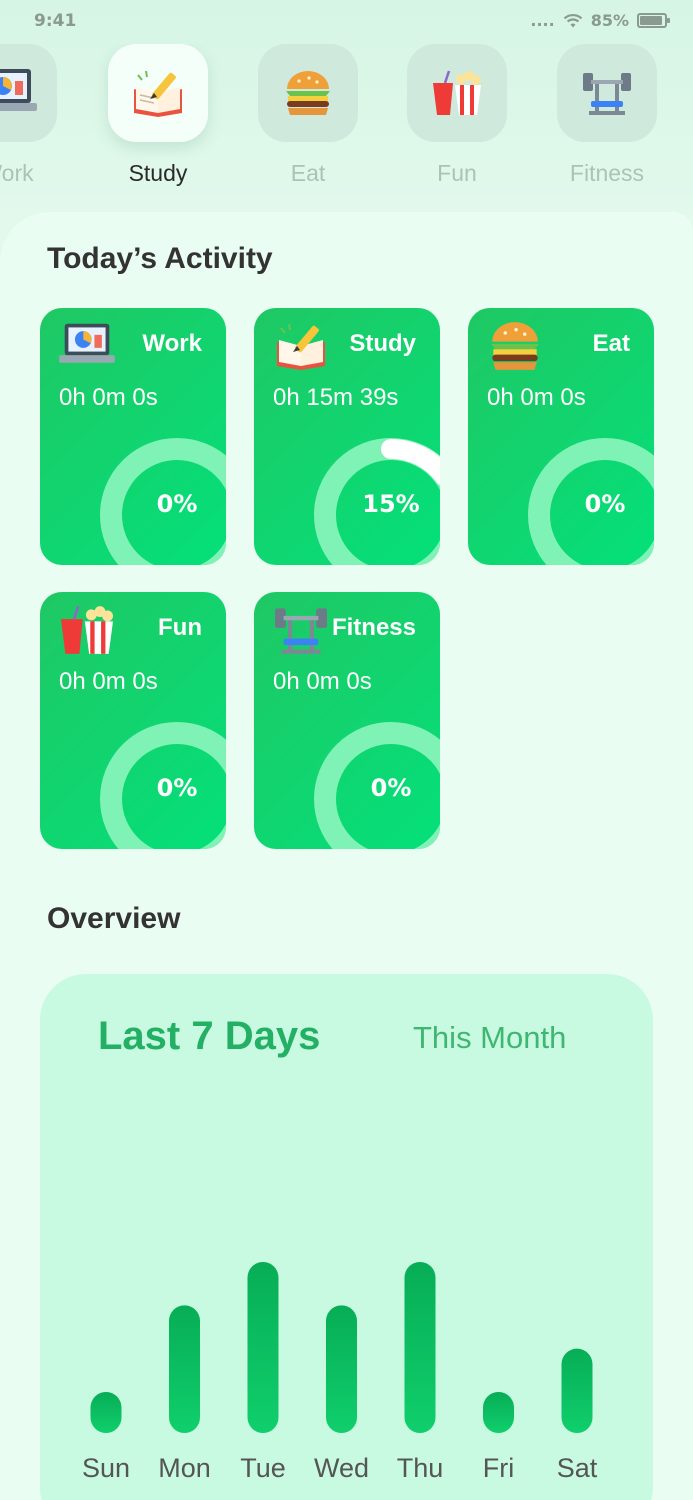 This screenshot has width=693, height=1500. What do you see at coordinates (114, 918) in the screenshot?
I see `overview-title: Overview` at bounding box center [114, 918].